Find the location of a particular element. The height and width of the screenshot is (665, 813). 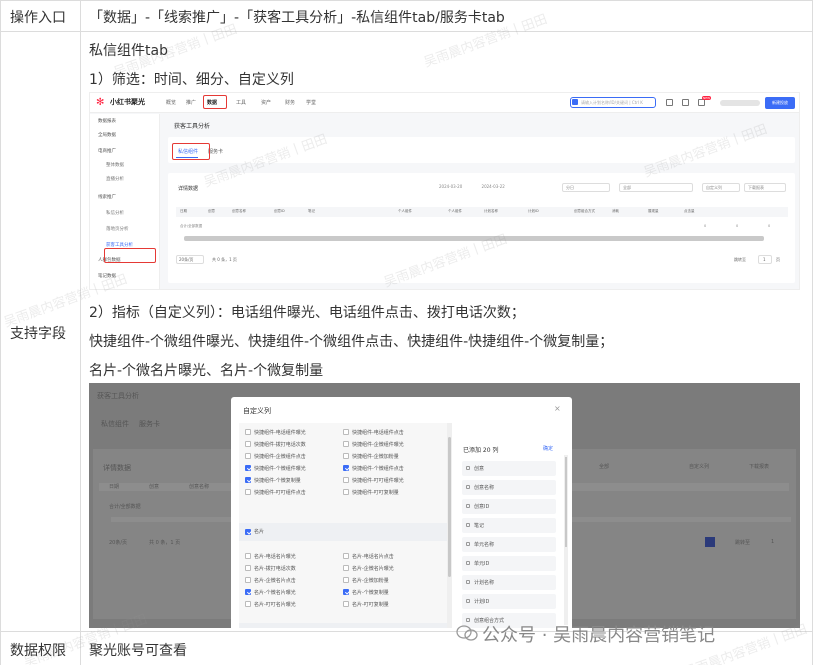

selected-scrollbar-thumb is located at coordinates (566, 502).